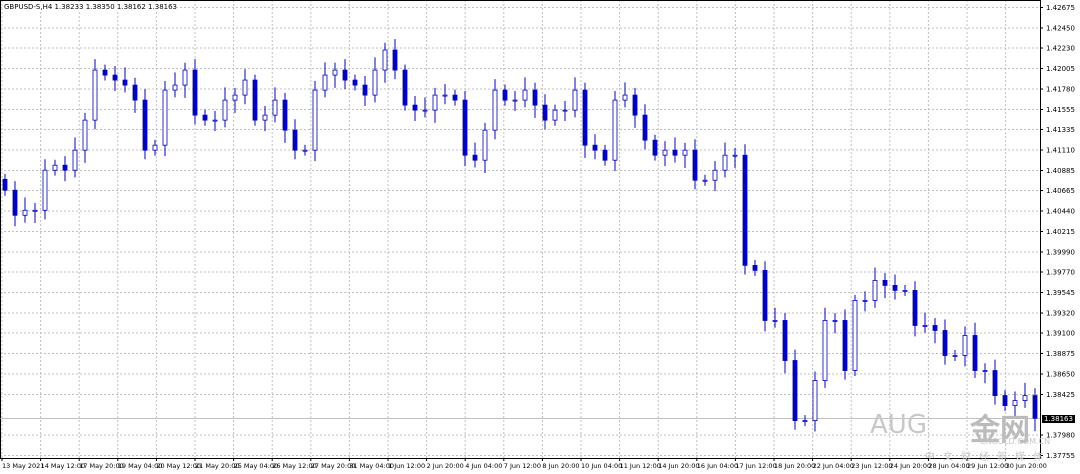 The image size is (1080, 474). Describe the element at coordinates (1060, 232) in the screenshot. I see `price-label: 1.40215` at that location.